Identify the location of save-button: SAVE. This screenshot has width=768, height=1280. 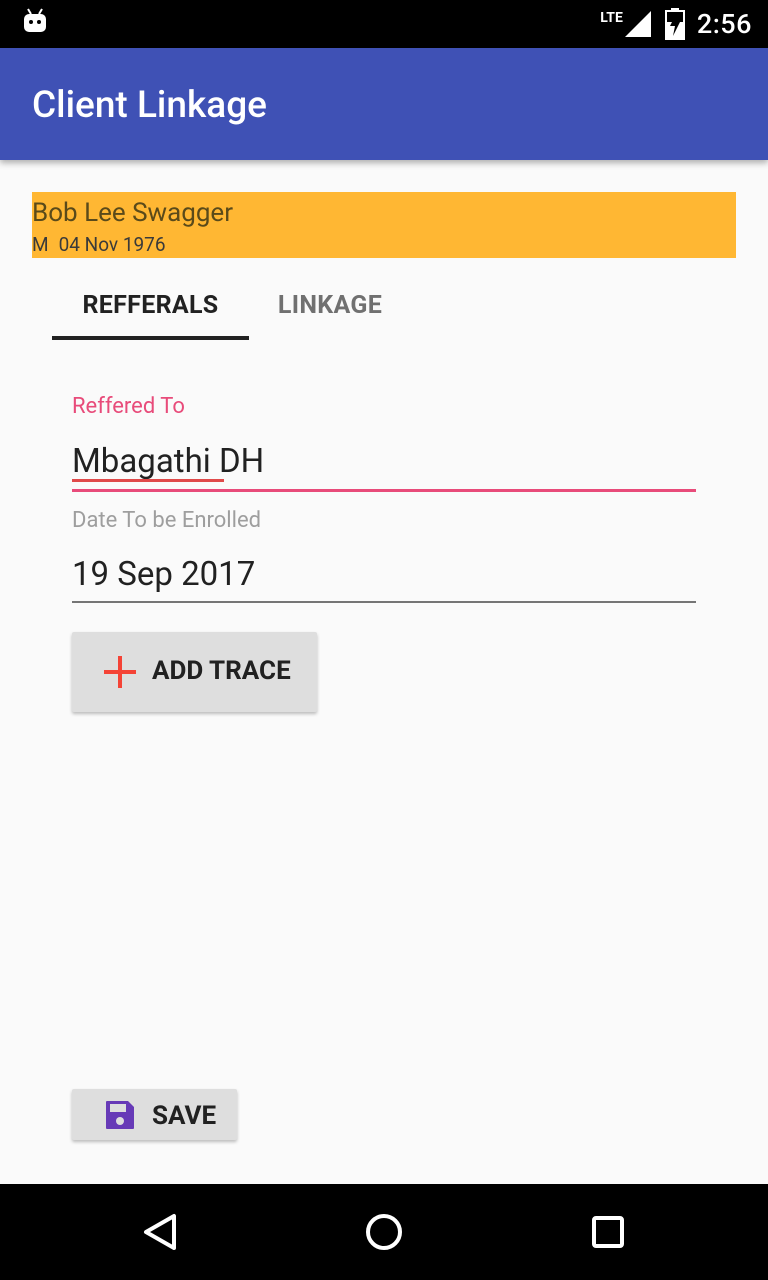
(154, 1114).